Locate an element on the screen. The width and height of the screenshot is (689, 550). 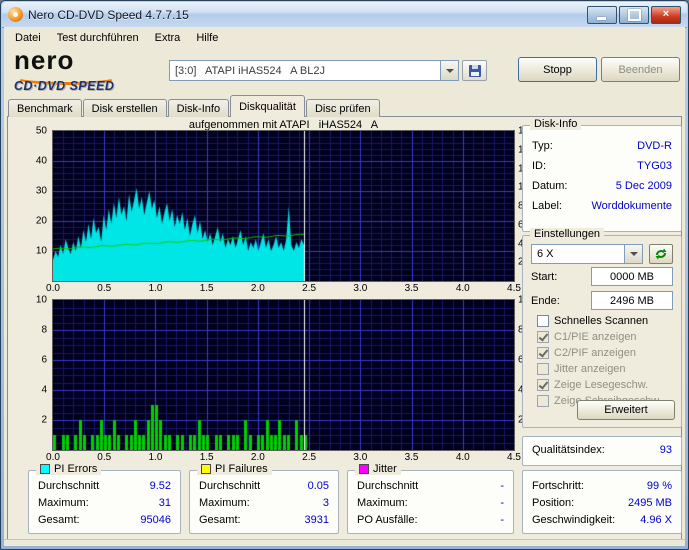
checkbox-label: Zeige Lesegeschw. is located at coordinates (601, 385).